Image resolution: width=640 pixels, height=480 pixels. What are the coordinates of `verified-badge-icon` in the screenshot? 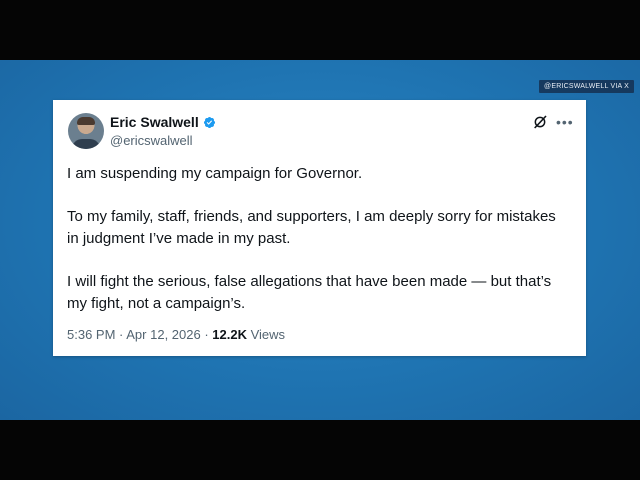 It's located at (209, 122).